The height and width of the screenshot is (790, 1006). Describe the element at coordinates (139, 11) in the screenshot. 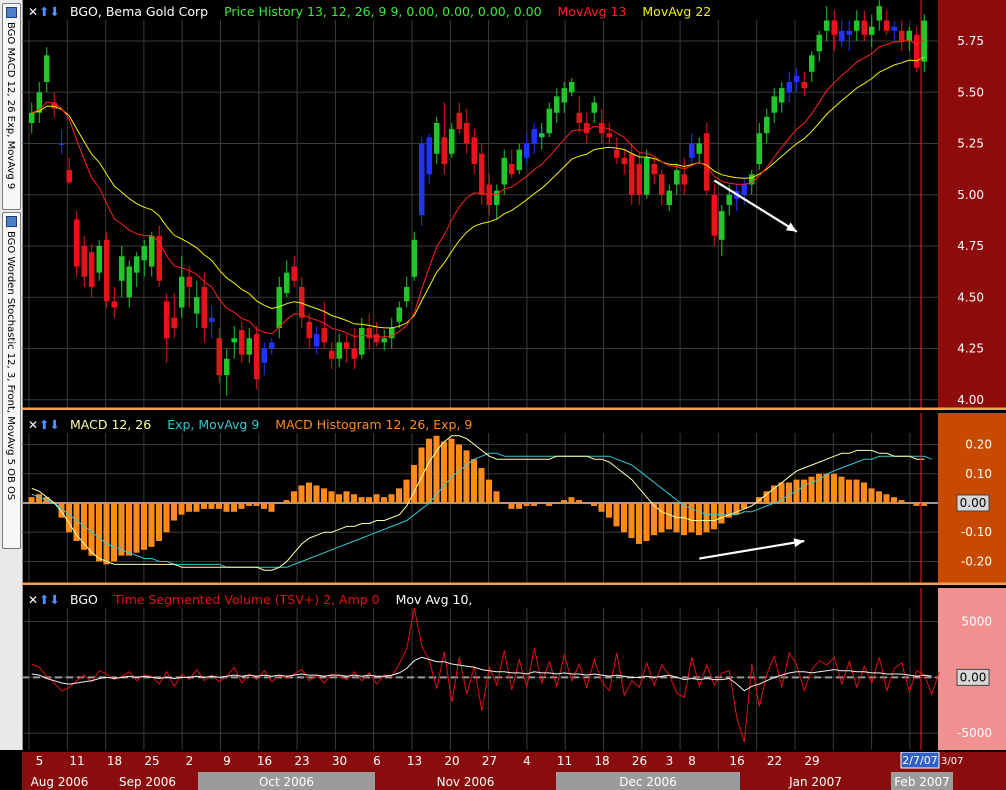

I see `price-symbol: BGO, Bema Gold Corp` at that location.